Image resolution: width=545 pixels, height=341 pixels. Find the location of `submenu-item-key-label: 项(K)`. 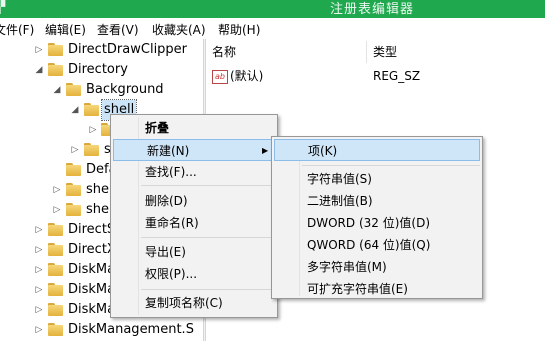

submenu-item-key-label: 项(K) is located at coordinates (323, 151).